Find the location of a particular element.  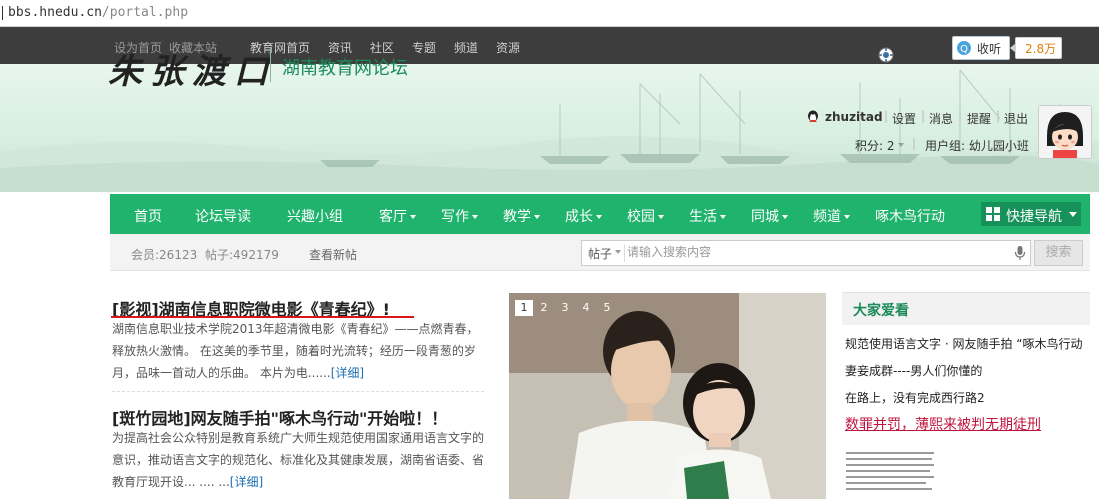

nav-label: 写作 is located at coordinates (455, 217).